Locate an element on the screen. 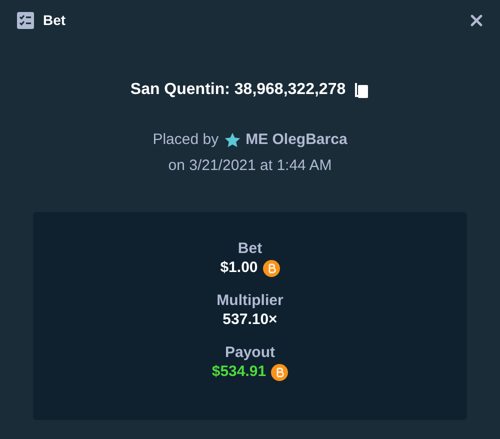  username-link: ME OlegBarca is located at coordinates (297, 140).